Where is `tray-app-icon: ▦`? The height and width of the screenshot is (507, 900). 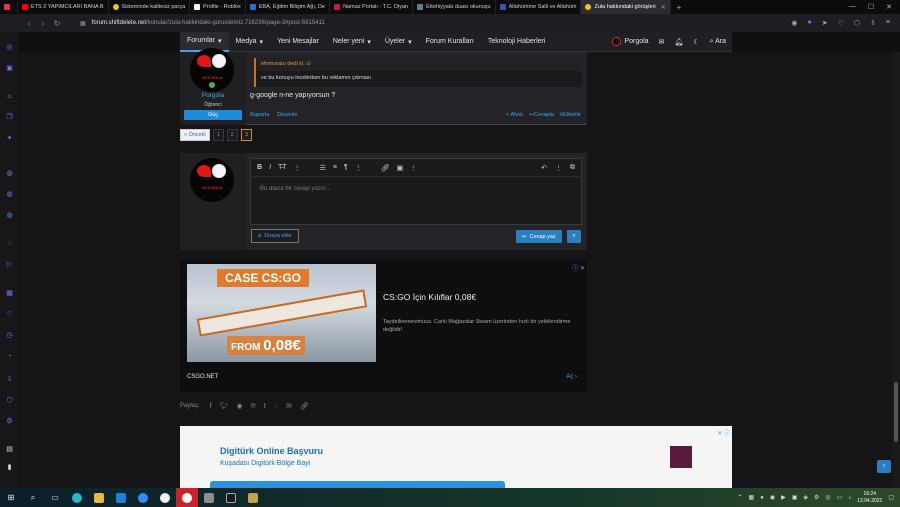 tray-app-icon: ▦ is located at coordinates (752, 497).